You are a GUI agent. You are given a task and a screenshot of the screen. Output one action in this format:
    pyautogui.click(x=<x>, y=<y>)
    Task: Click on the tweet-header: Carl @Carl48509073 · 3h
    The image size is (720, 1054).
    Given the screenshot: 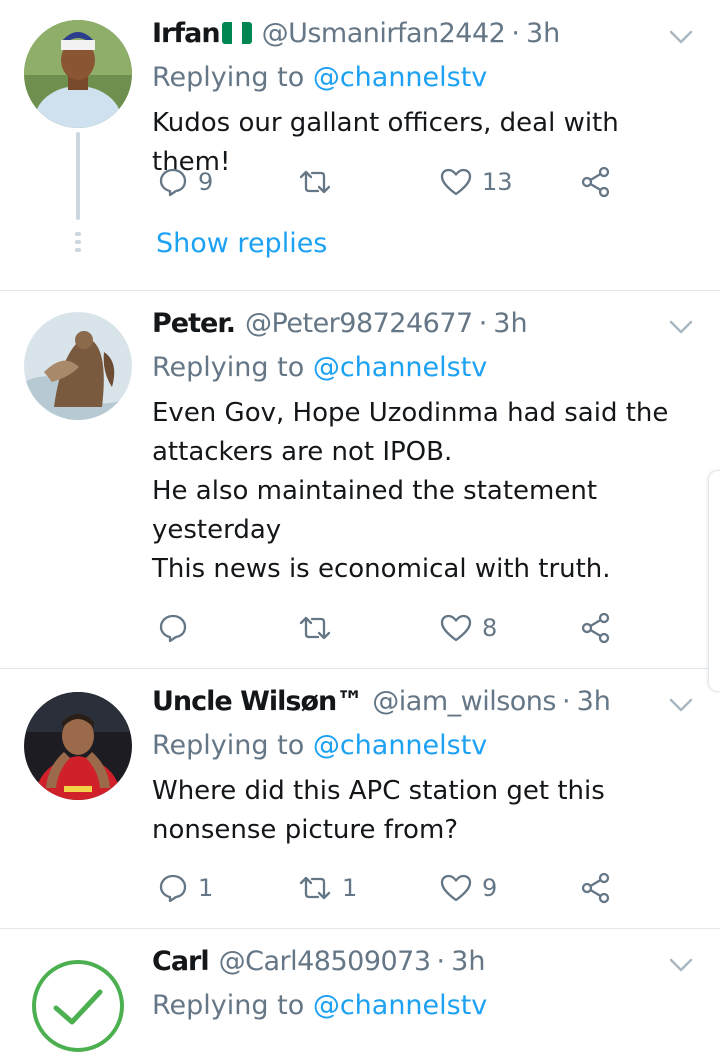 What is the action you would take?
    pyautogui.click(x=318, y=966)
    